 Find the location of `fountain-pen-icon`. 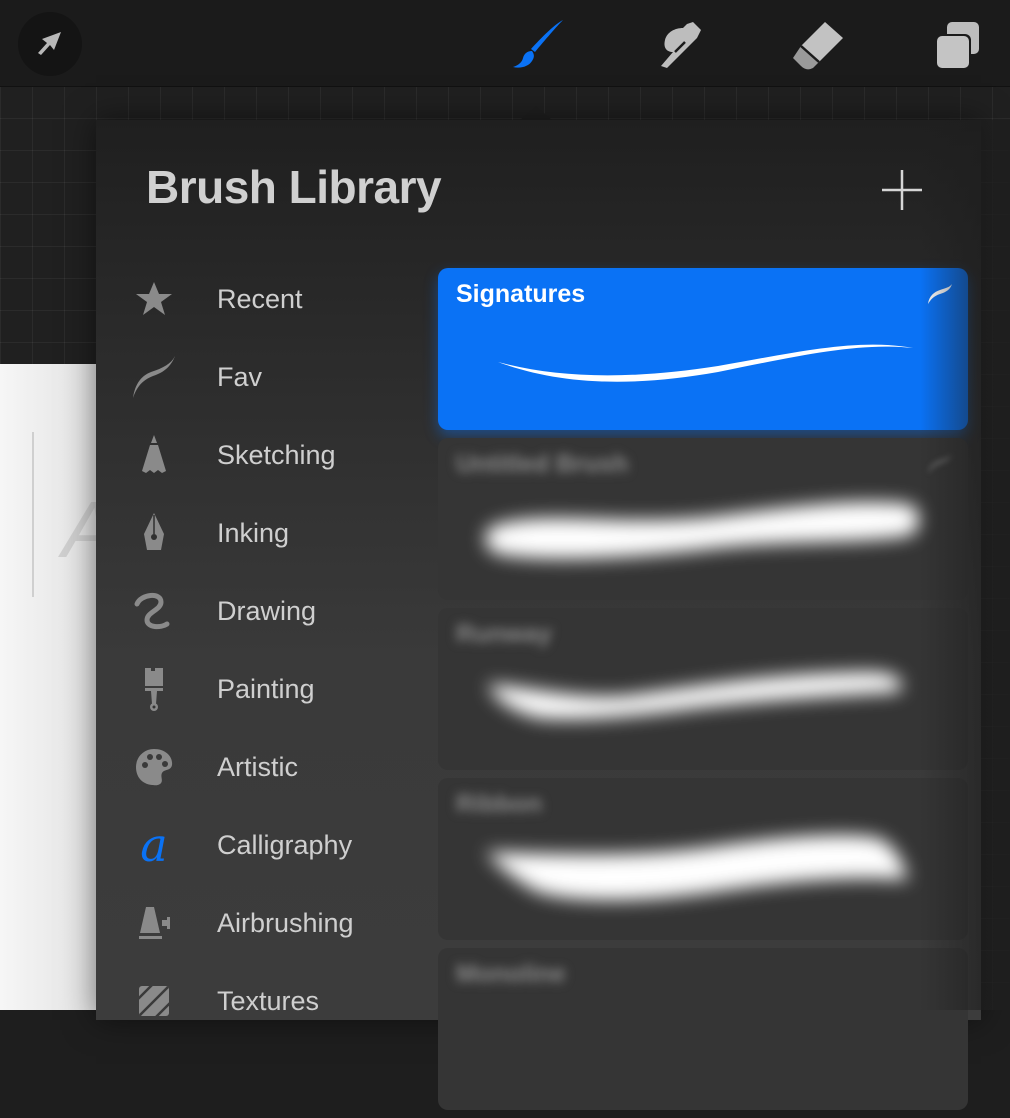

fountain-pen-icon is located at coordinates (154, 531).